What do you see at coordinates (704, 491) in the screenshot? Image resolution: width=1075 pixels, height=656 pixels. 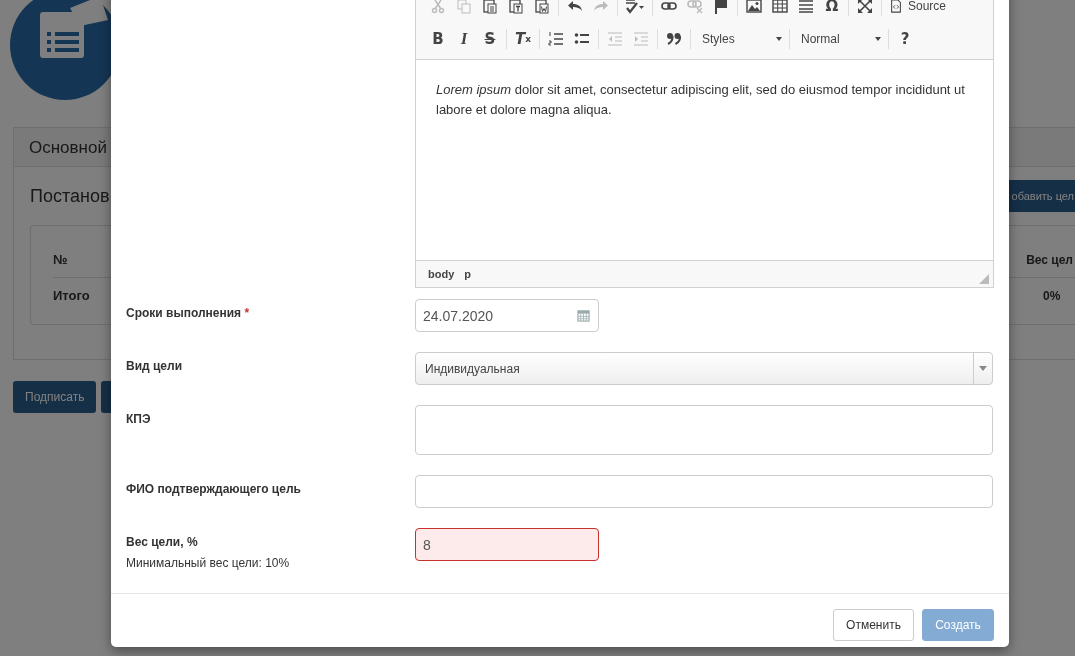 I see `input-field` at bounding box center [704, 491].